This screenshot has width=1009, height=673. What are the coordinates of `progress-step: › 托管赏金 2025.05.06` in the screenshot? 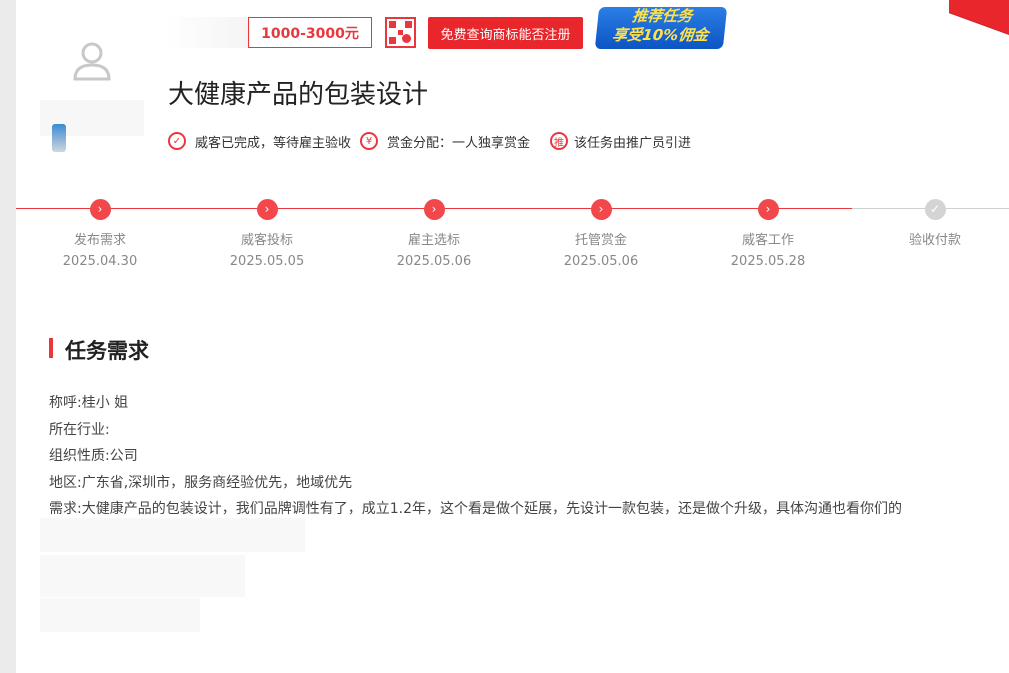 It's located at (601, 234).